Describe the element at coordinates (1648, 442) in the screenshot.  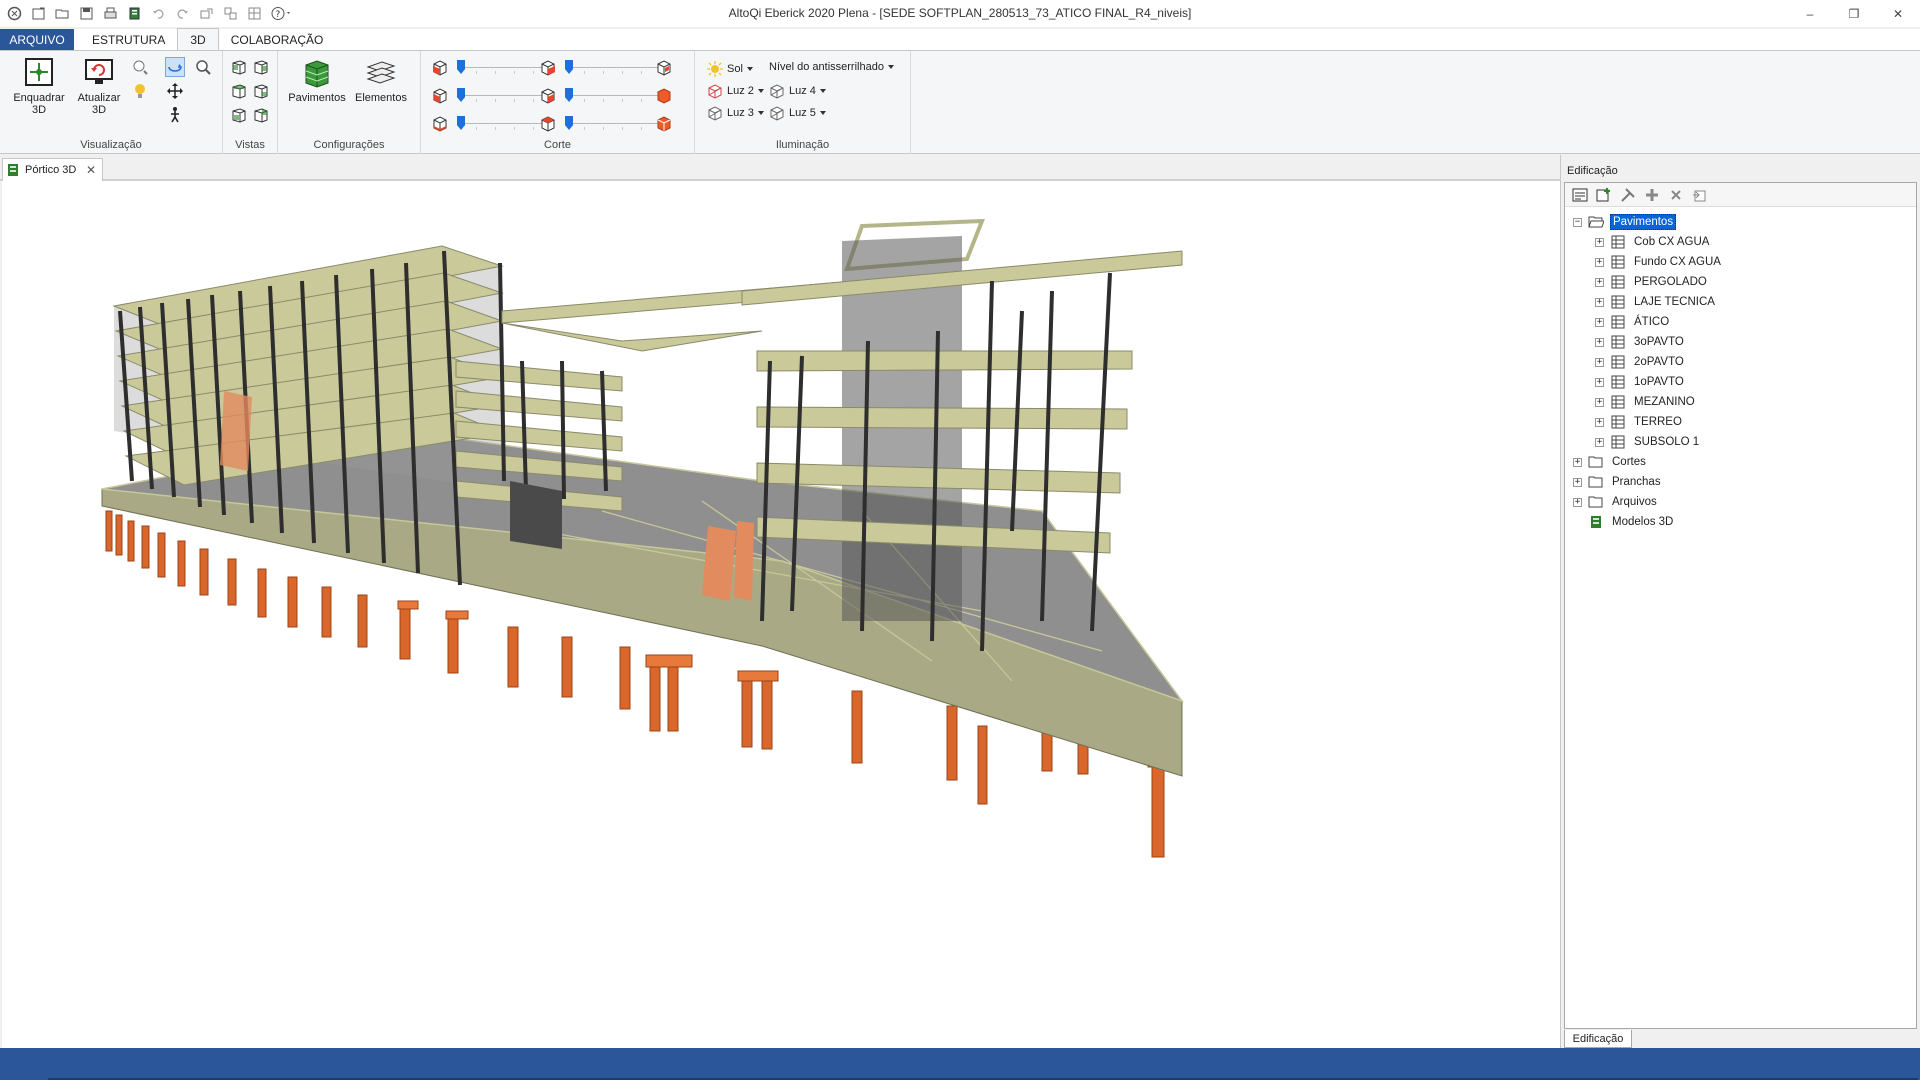
I see `tree-item-floor: + SUBSOLO 1` at that location.